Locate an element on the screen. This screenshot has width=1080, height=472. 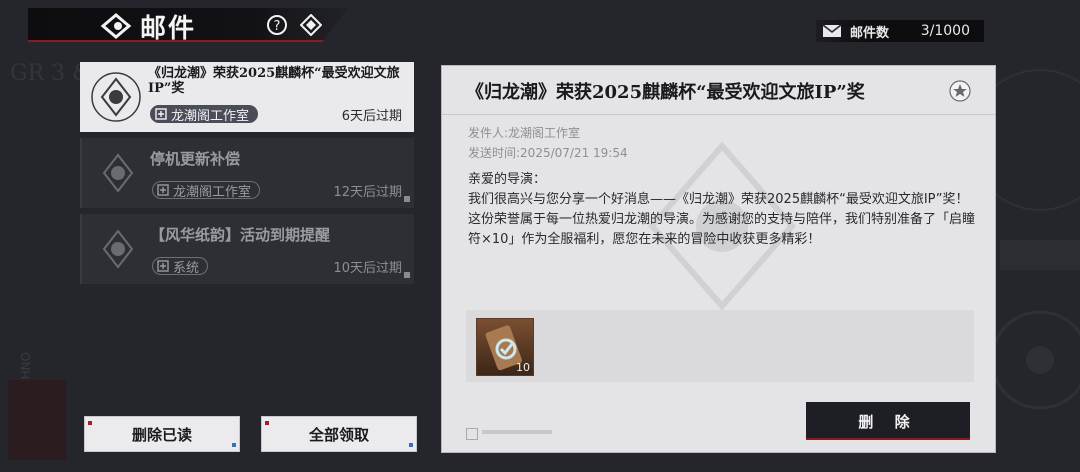
mail-expire: 10天后过期 is located at coordinates (367, 268).